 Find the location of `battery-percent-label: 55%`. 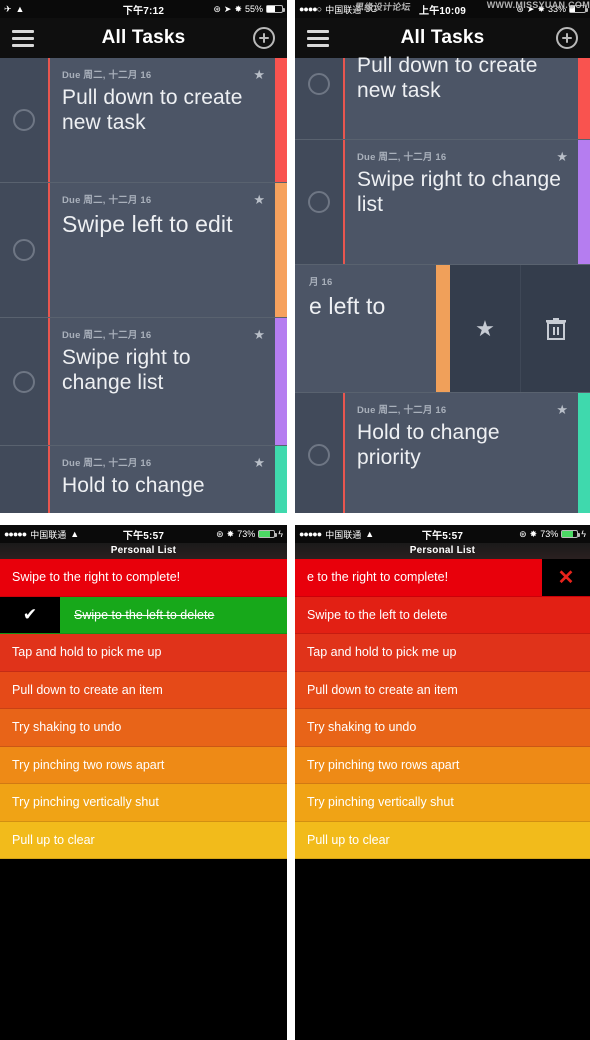

battery-percent-label: 55% is located at coordinates (253, 8).